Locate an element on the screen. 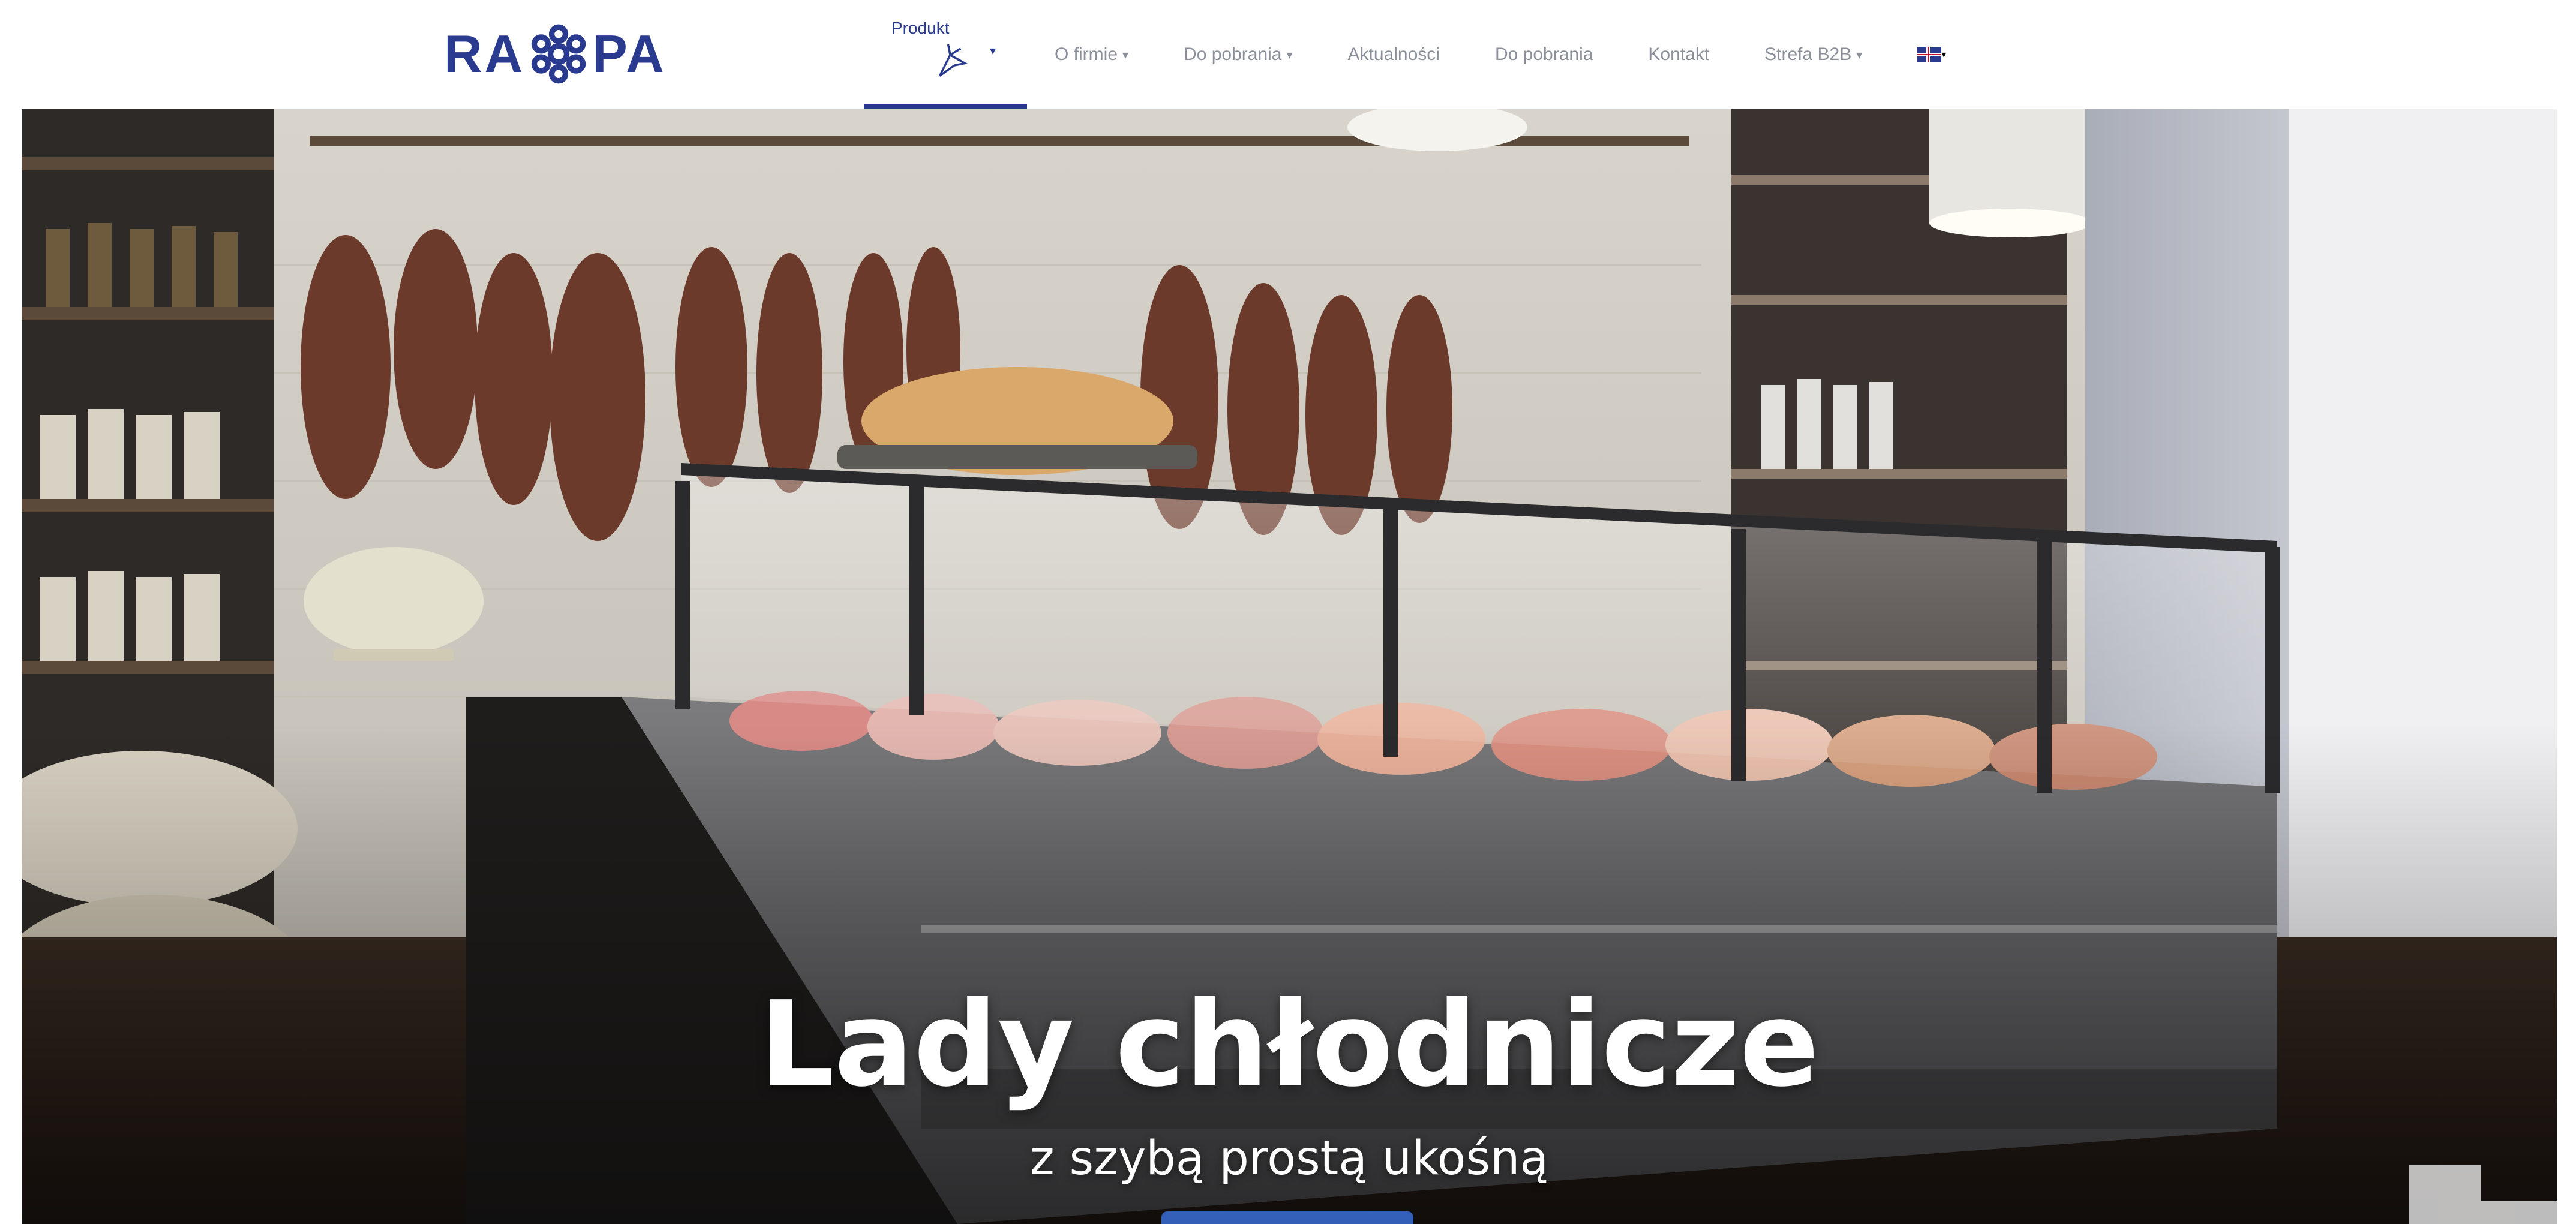 The image size is (2576, 1224). nav-item-o-firmie: O firmie ▾ is located at coordinates (1091, 55).